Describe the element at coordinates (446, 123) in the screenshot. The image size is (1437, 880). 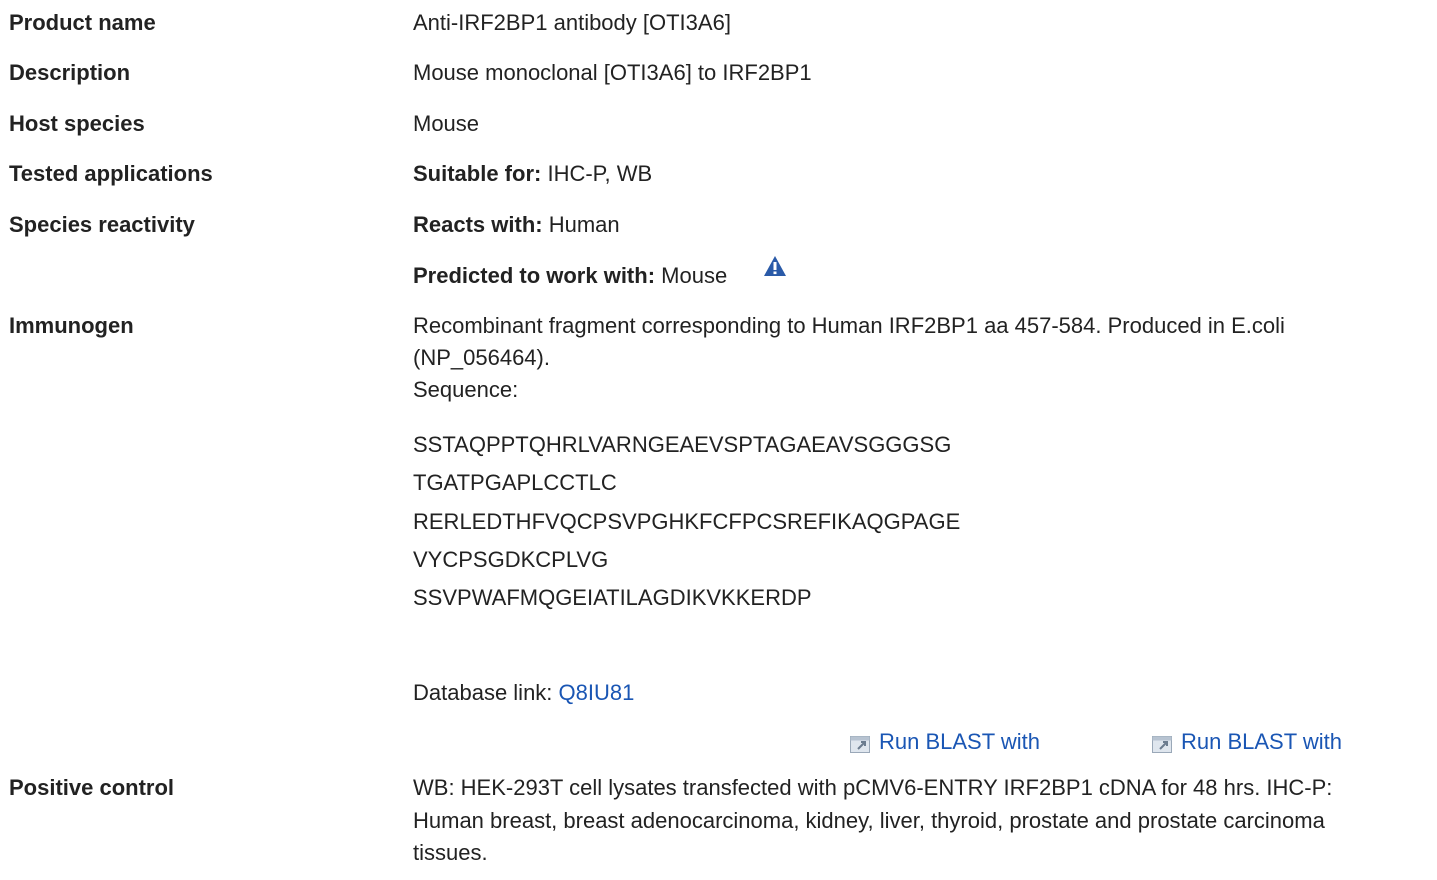
I see `host-species-value: Mouse` at that location.